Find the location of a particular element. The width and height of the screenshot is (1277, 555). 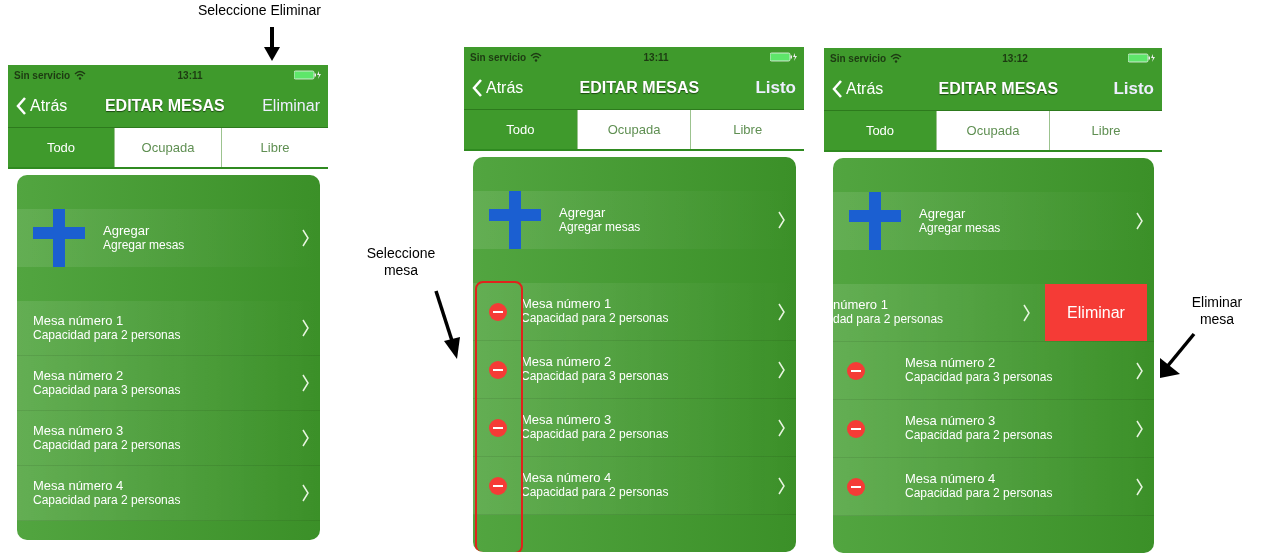

table-row: Mesa número 1 Capacidad para 2 personas is located at coordinates (168, 328).